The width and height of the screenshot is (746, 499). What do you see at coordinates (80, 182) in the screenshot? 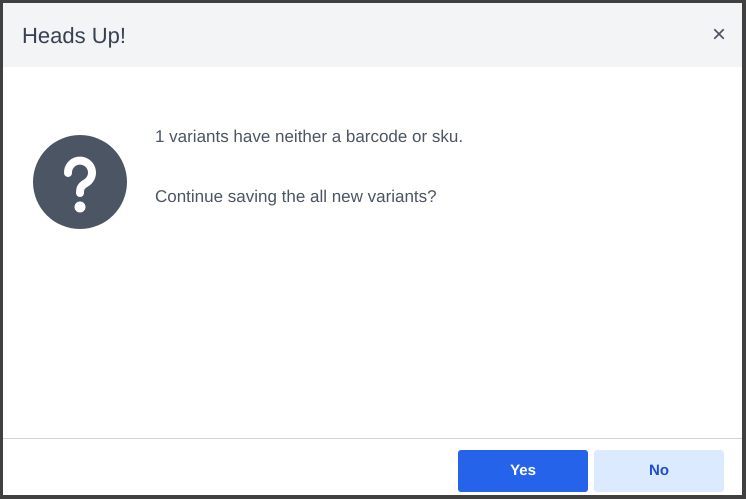
I see `question-icon` at bounding box center [80, 182].